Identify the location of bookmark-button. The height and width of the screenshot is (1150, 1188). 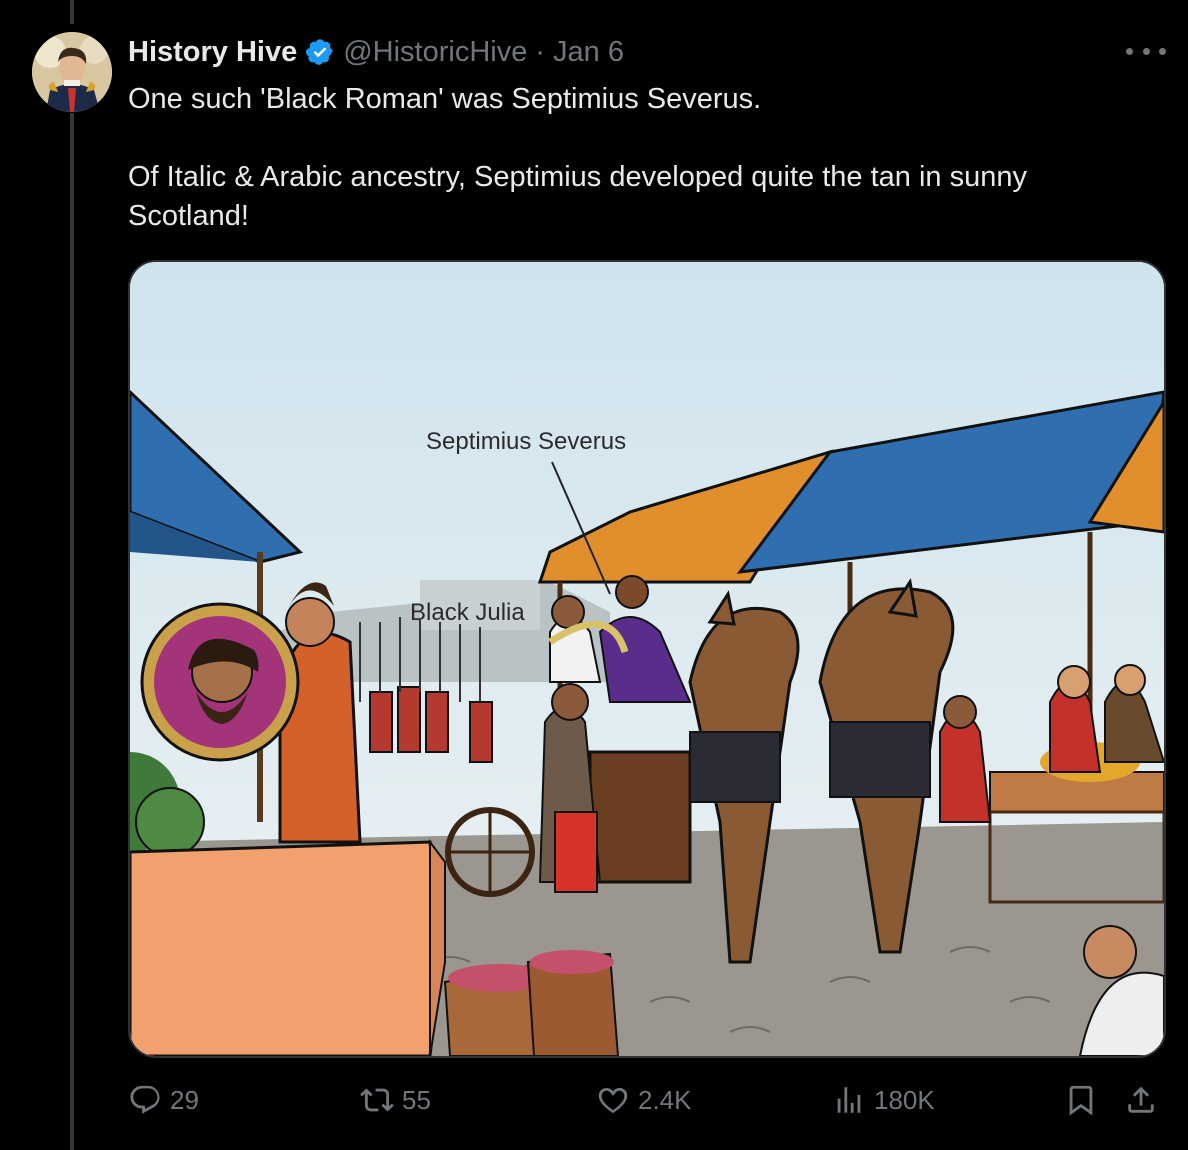
(1081, 1100).